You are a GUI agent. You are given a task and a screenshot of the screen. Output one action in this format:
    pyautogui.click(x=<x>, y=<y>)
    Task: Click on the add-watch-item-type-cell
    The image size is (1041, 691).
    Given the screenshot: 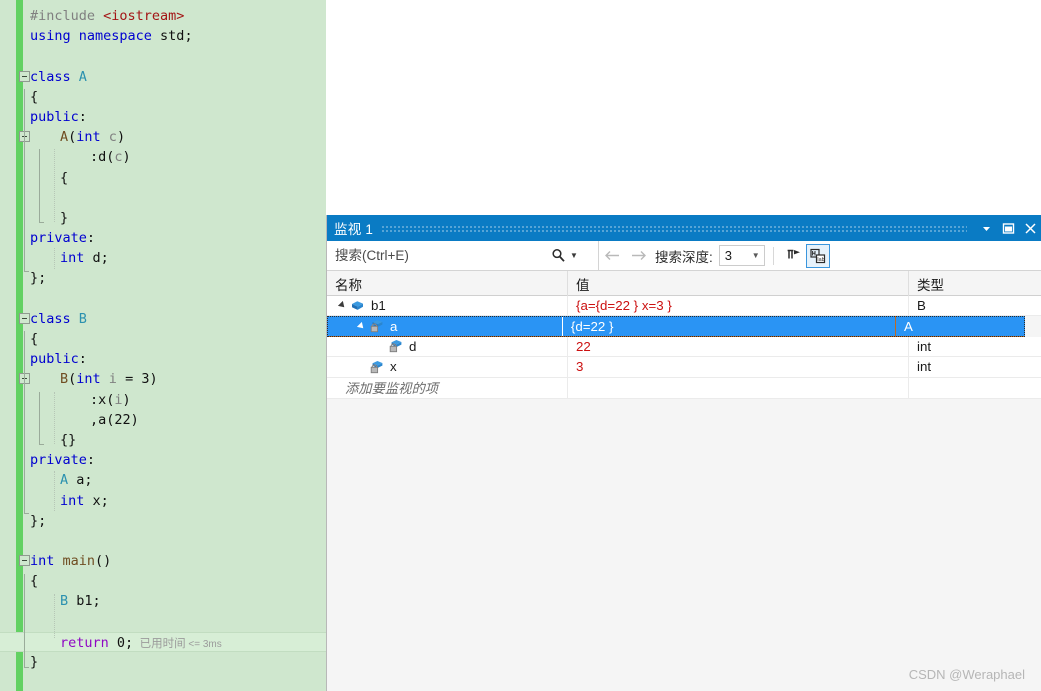 What is the action you would take?
    pyautogui.click(x=975, y=388)
    